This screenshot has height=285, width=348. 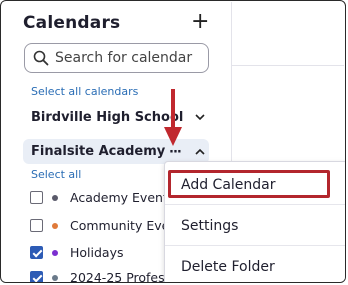 What do you see at coordinates (124, 58) in the screenshot?
I see `search-placeholder: Search for calendar` at bounding box center [124, 58].